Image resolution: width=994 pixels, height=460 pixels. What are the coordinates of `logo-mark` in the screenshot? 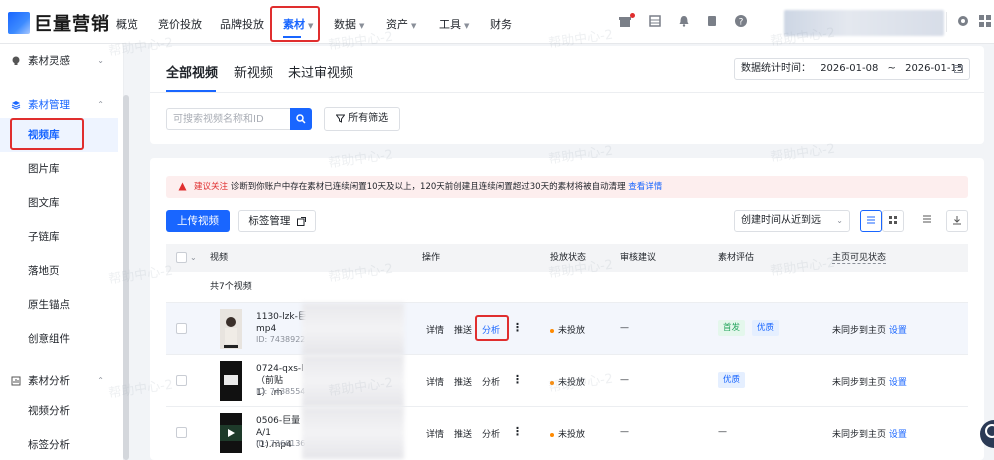 It's located at (19, 23).